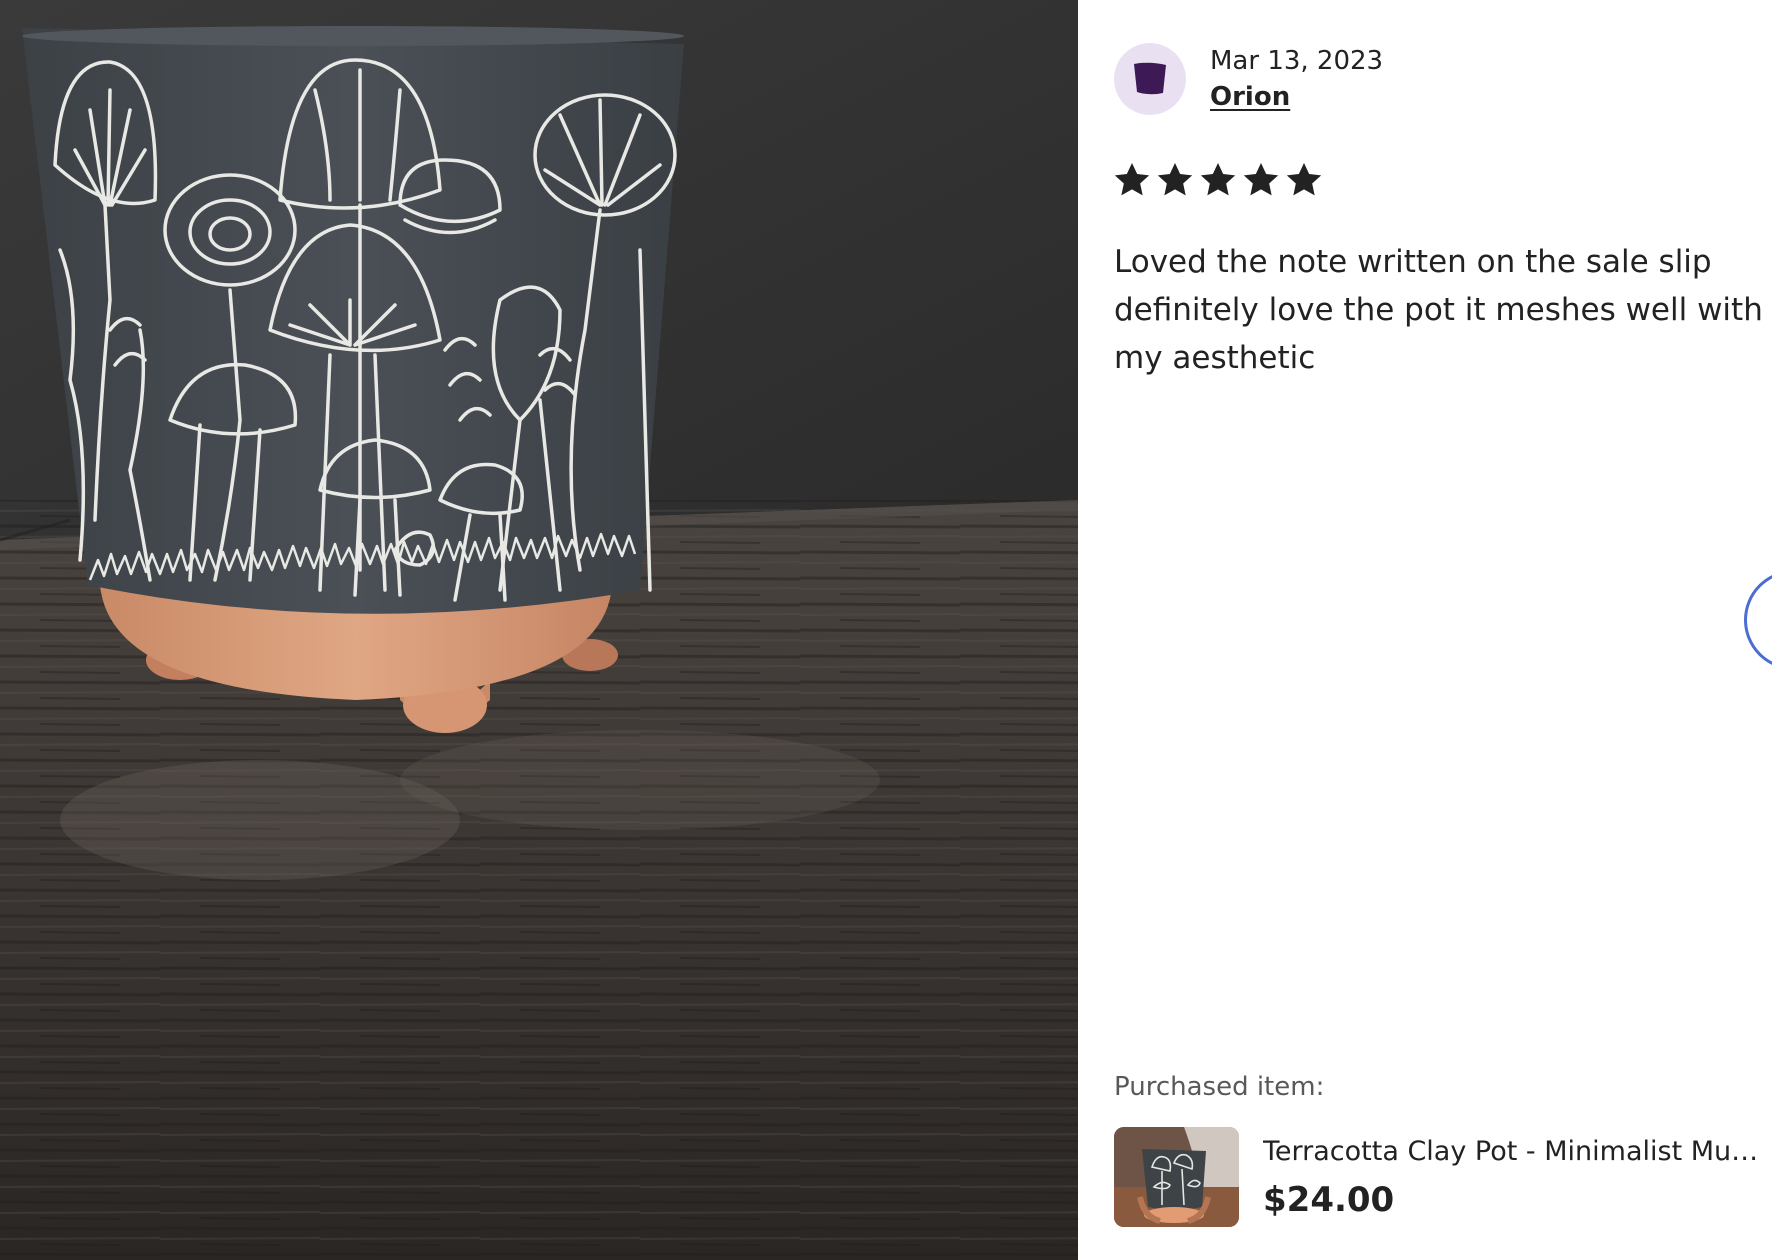 Image resolution: width=1772 pixels, height=1260 pixels. I want to click on next-arrow-icon, so click(1758, 620).